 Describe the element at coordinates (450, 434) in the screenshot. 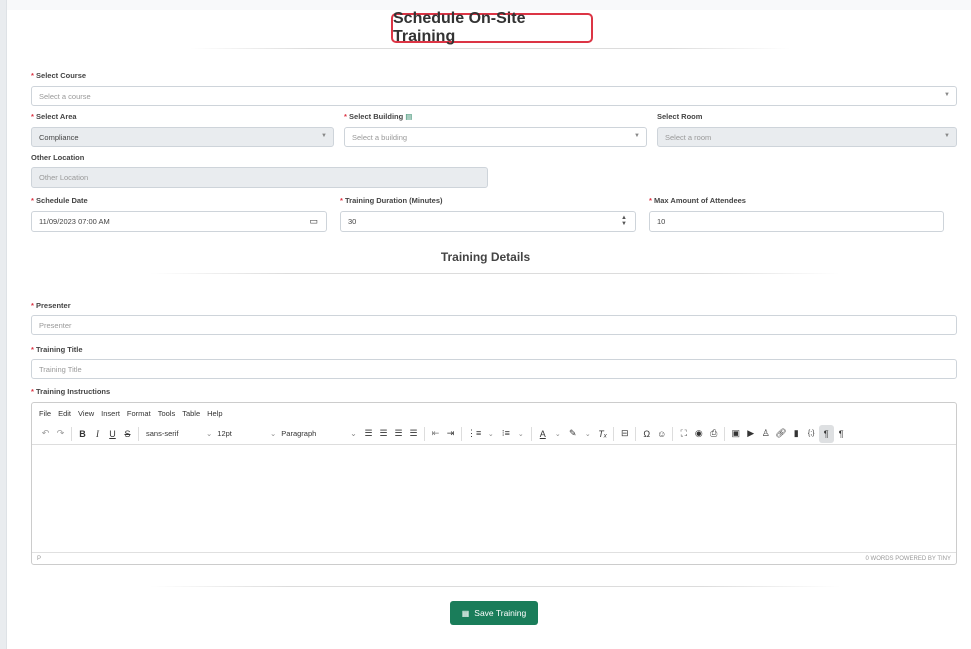

I see `indent-icon: ⇥` at that location.